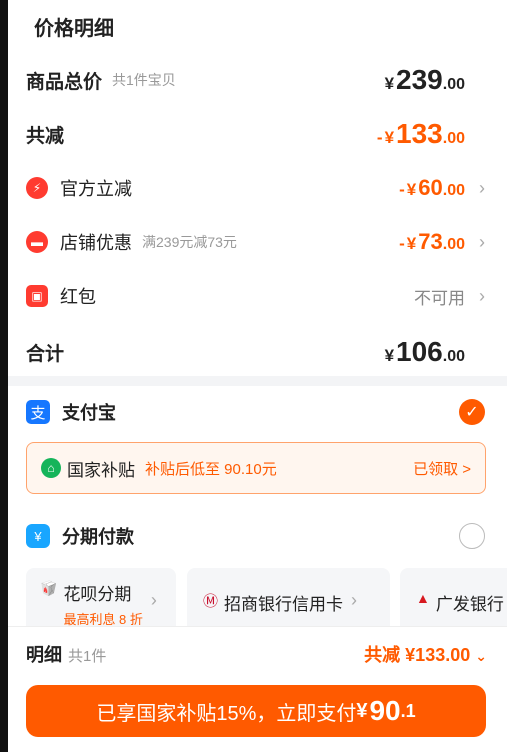 Image resolution: width=507 pixels, height=752 pixels. What do you see at coordinates (439, 298) in the screenshot?
I see `redpacket-status: 不可用` at bounding box center [439, 298].